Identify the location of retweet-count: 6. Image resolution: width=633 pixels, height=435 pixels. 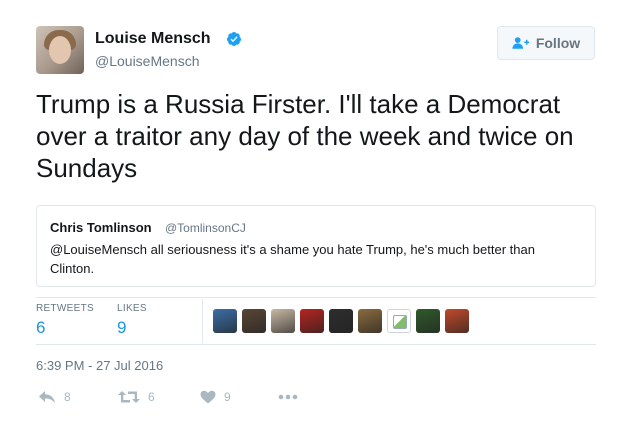
(151, 397).